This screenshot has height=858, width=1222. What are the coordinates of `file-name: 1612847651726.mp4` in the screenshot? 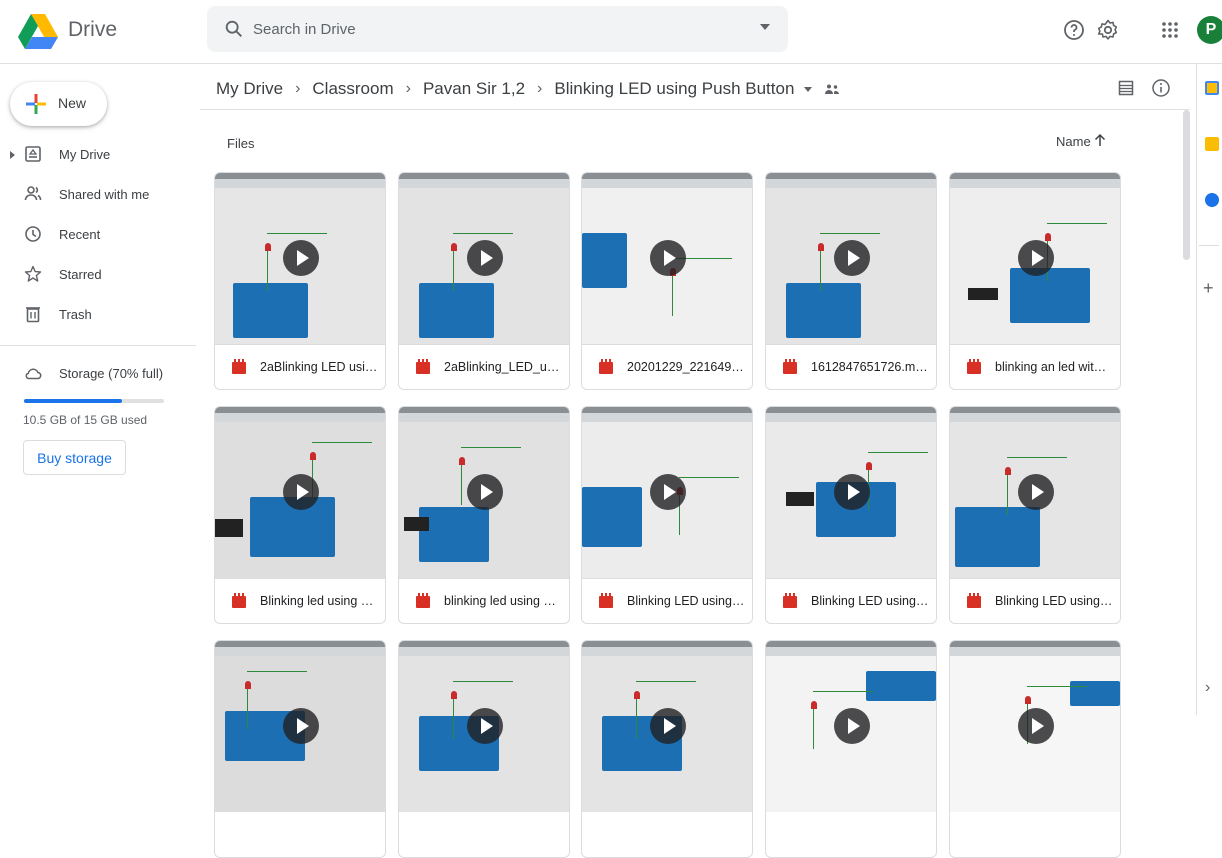 It's located at (870, 367).